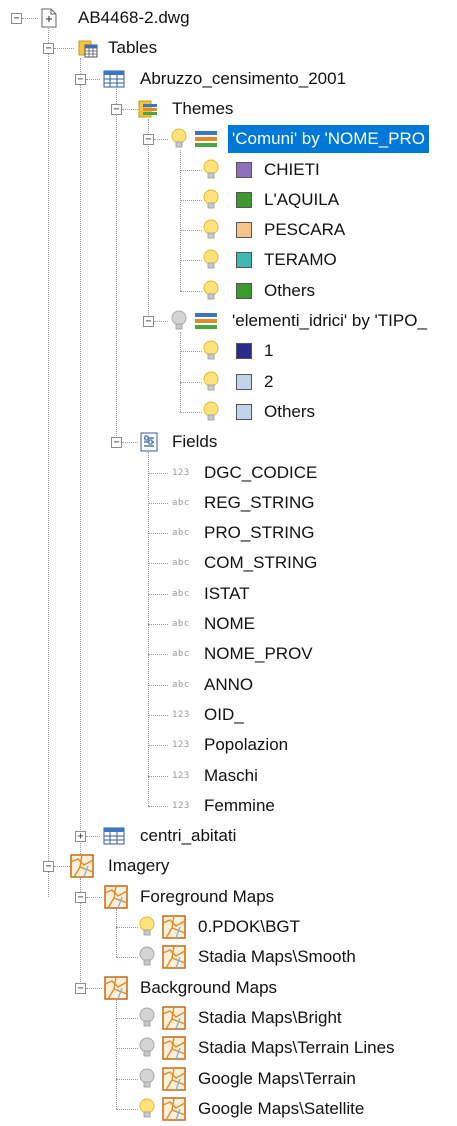 The width and height of the screenshot is (457, 1126). What do you see at coordinates (139, 865) in the screenshot?
I see `imagery-label: Imagery` at bounding box center [139, 865].